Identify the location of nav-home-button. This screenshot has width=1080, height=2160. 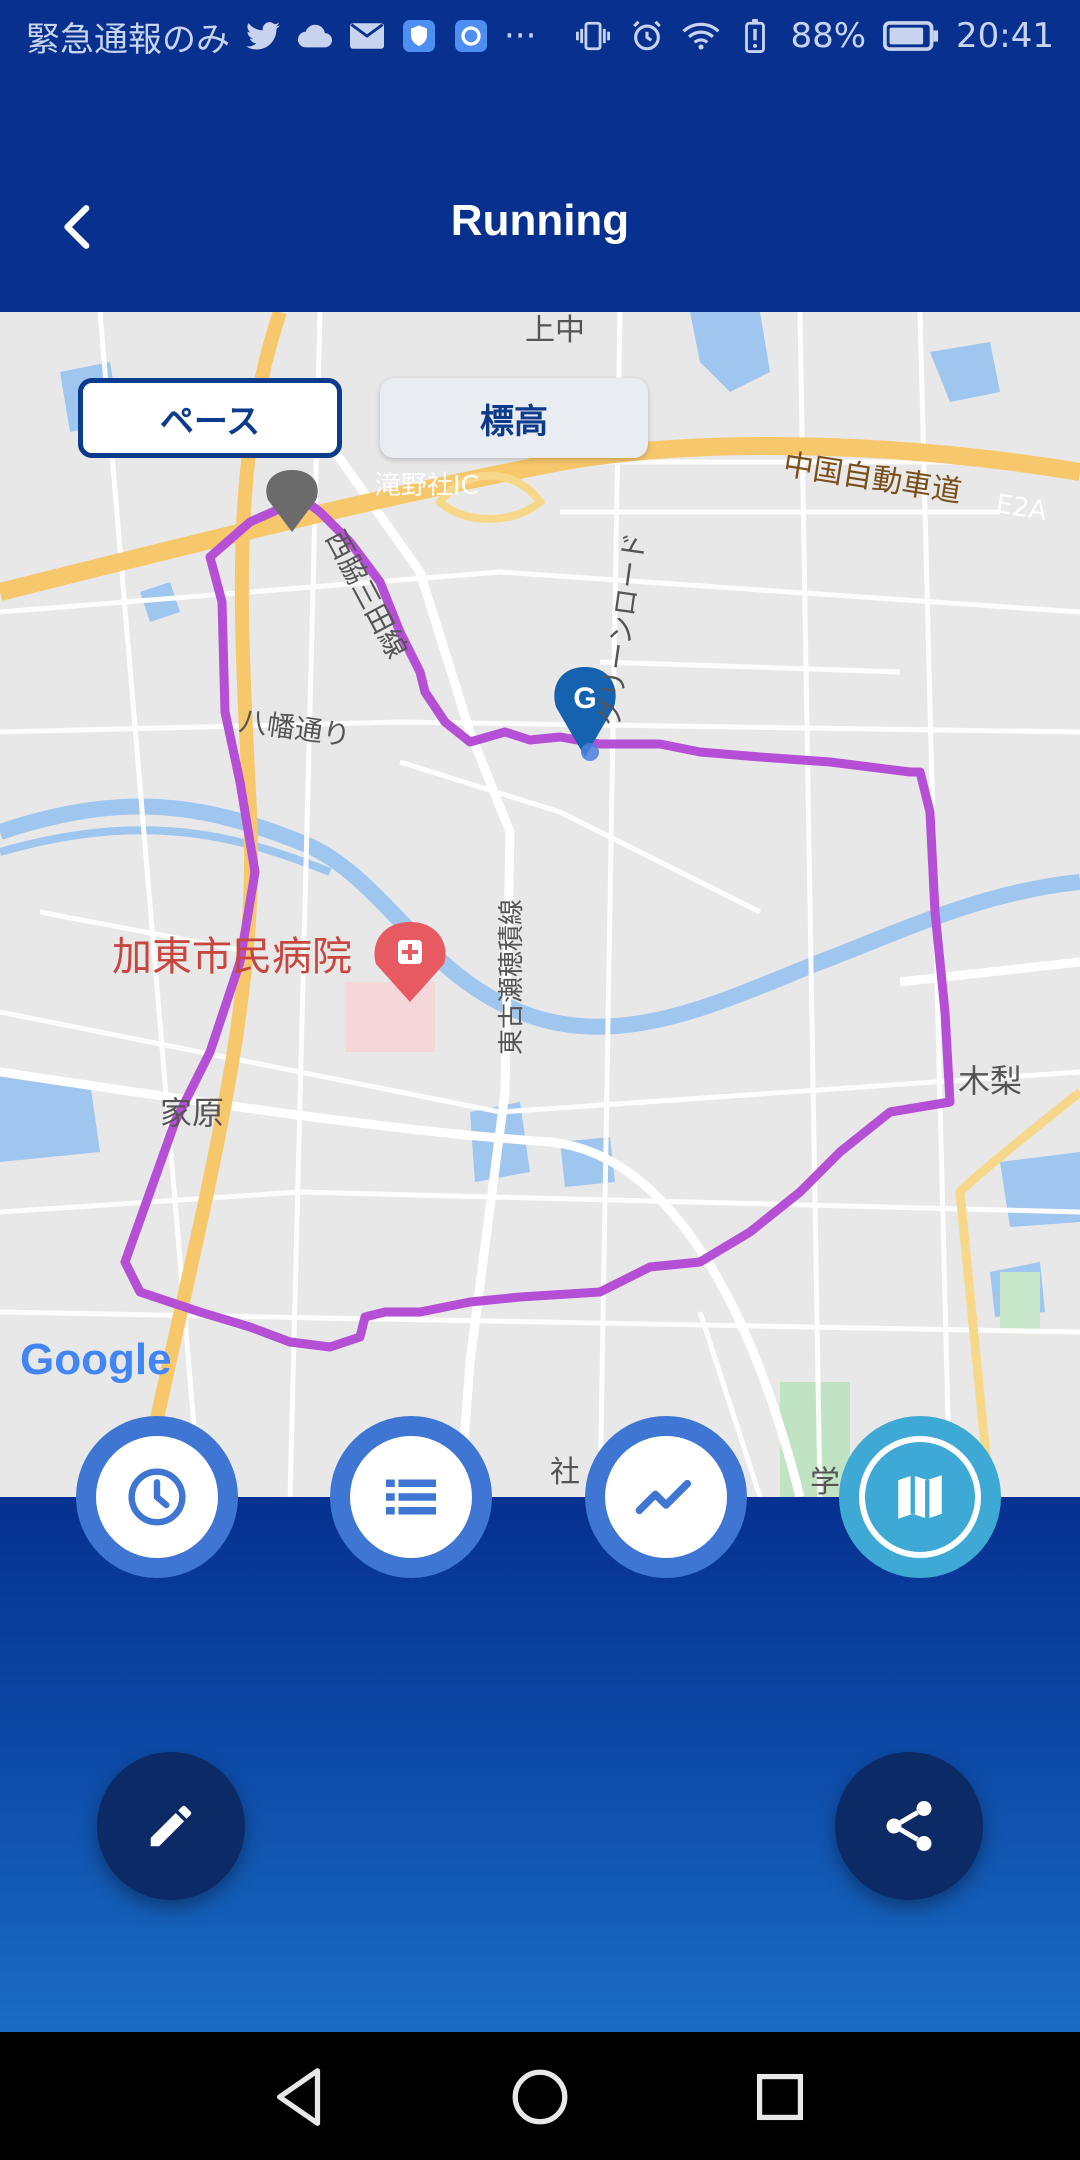
(540, 2097).